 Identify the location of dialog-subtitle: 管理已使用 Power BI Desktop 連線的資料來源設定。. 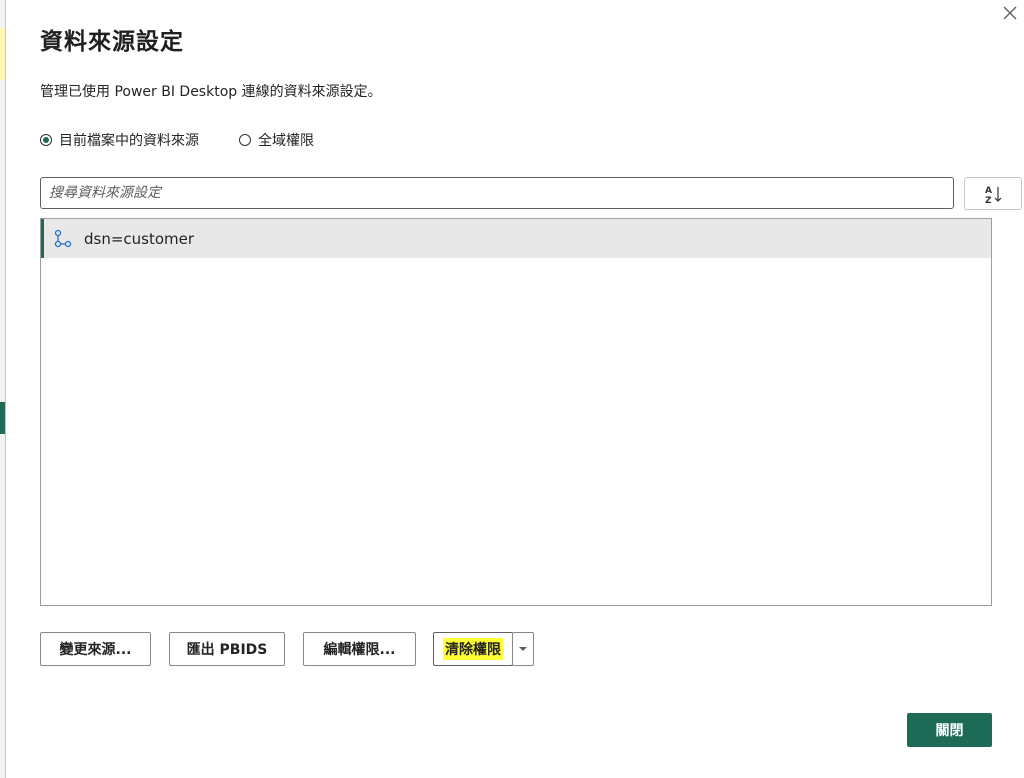
(211, 92).